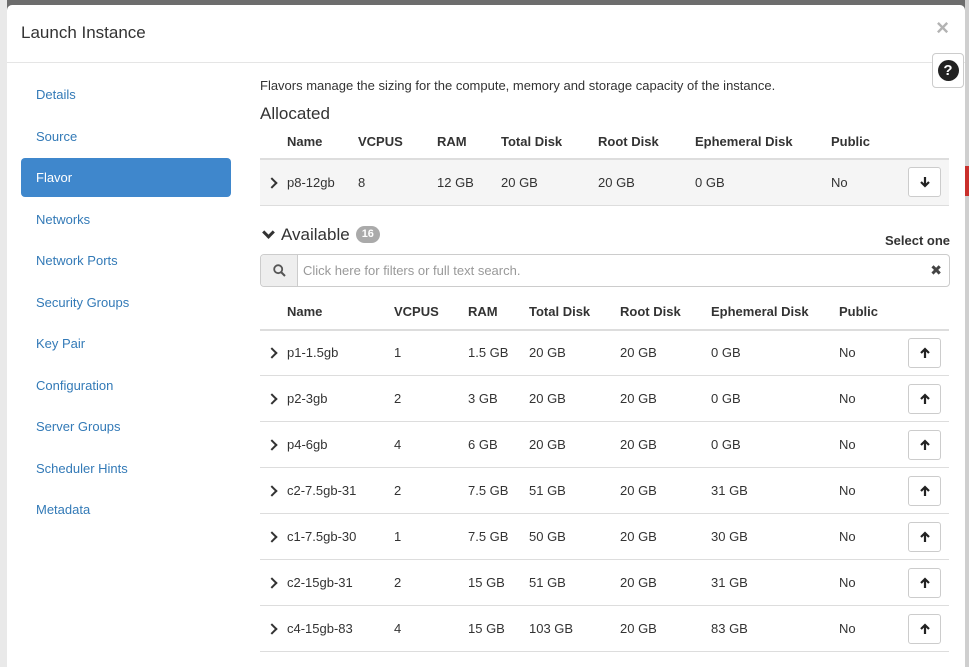  What do you see at coordinates (340, 444) in the screenshot?
I see `flavor-name: p4-6gb` at bounding box center [340, 444].